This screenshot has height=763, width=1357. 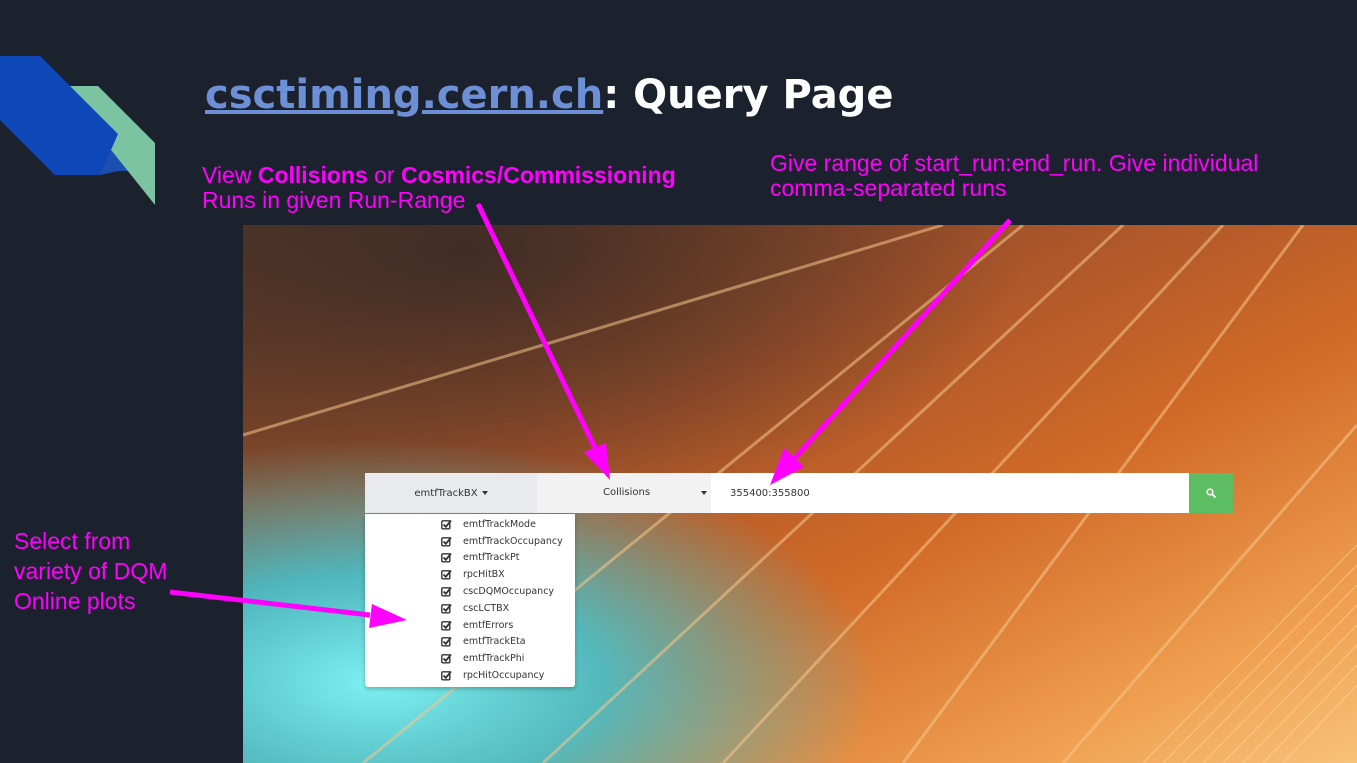 I want to click on slide-title: csctiming.cern.ch: Query Page, so click(x=549, y=95).